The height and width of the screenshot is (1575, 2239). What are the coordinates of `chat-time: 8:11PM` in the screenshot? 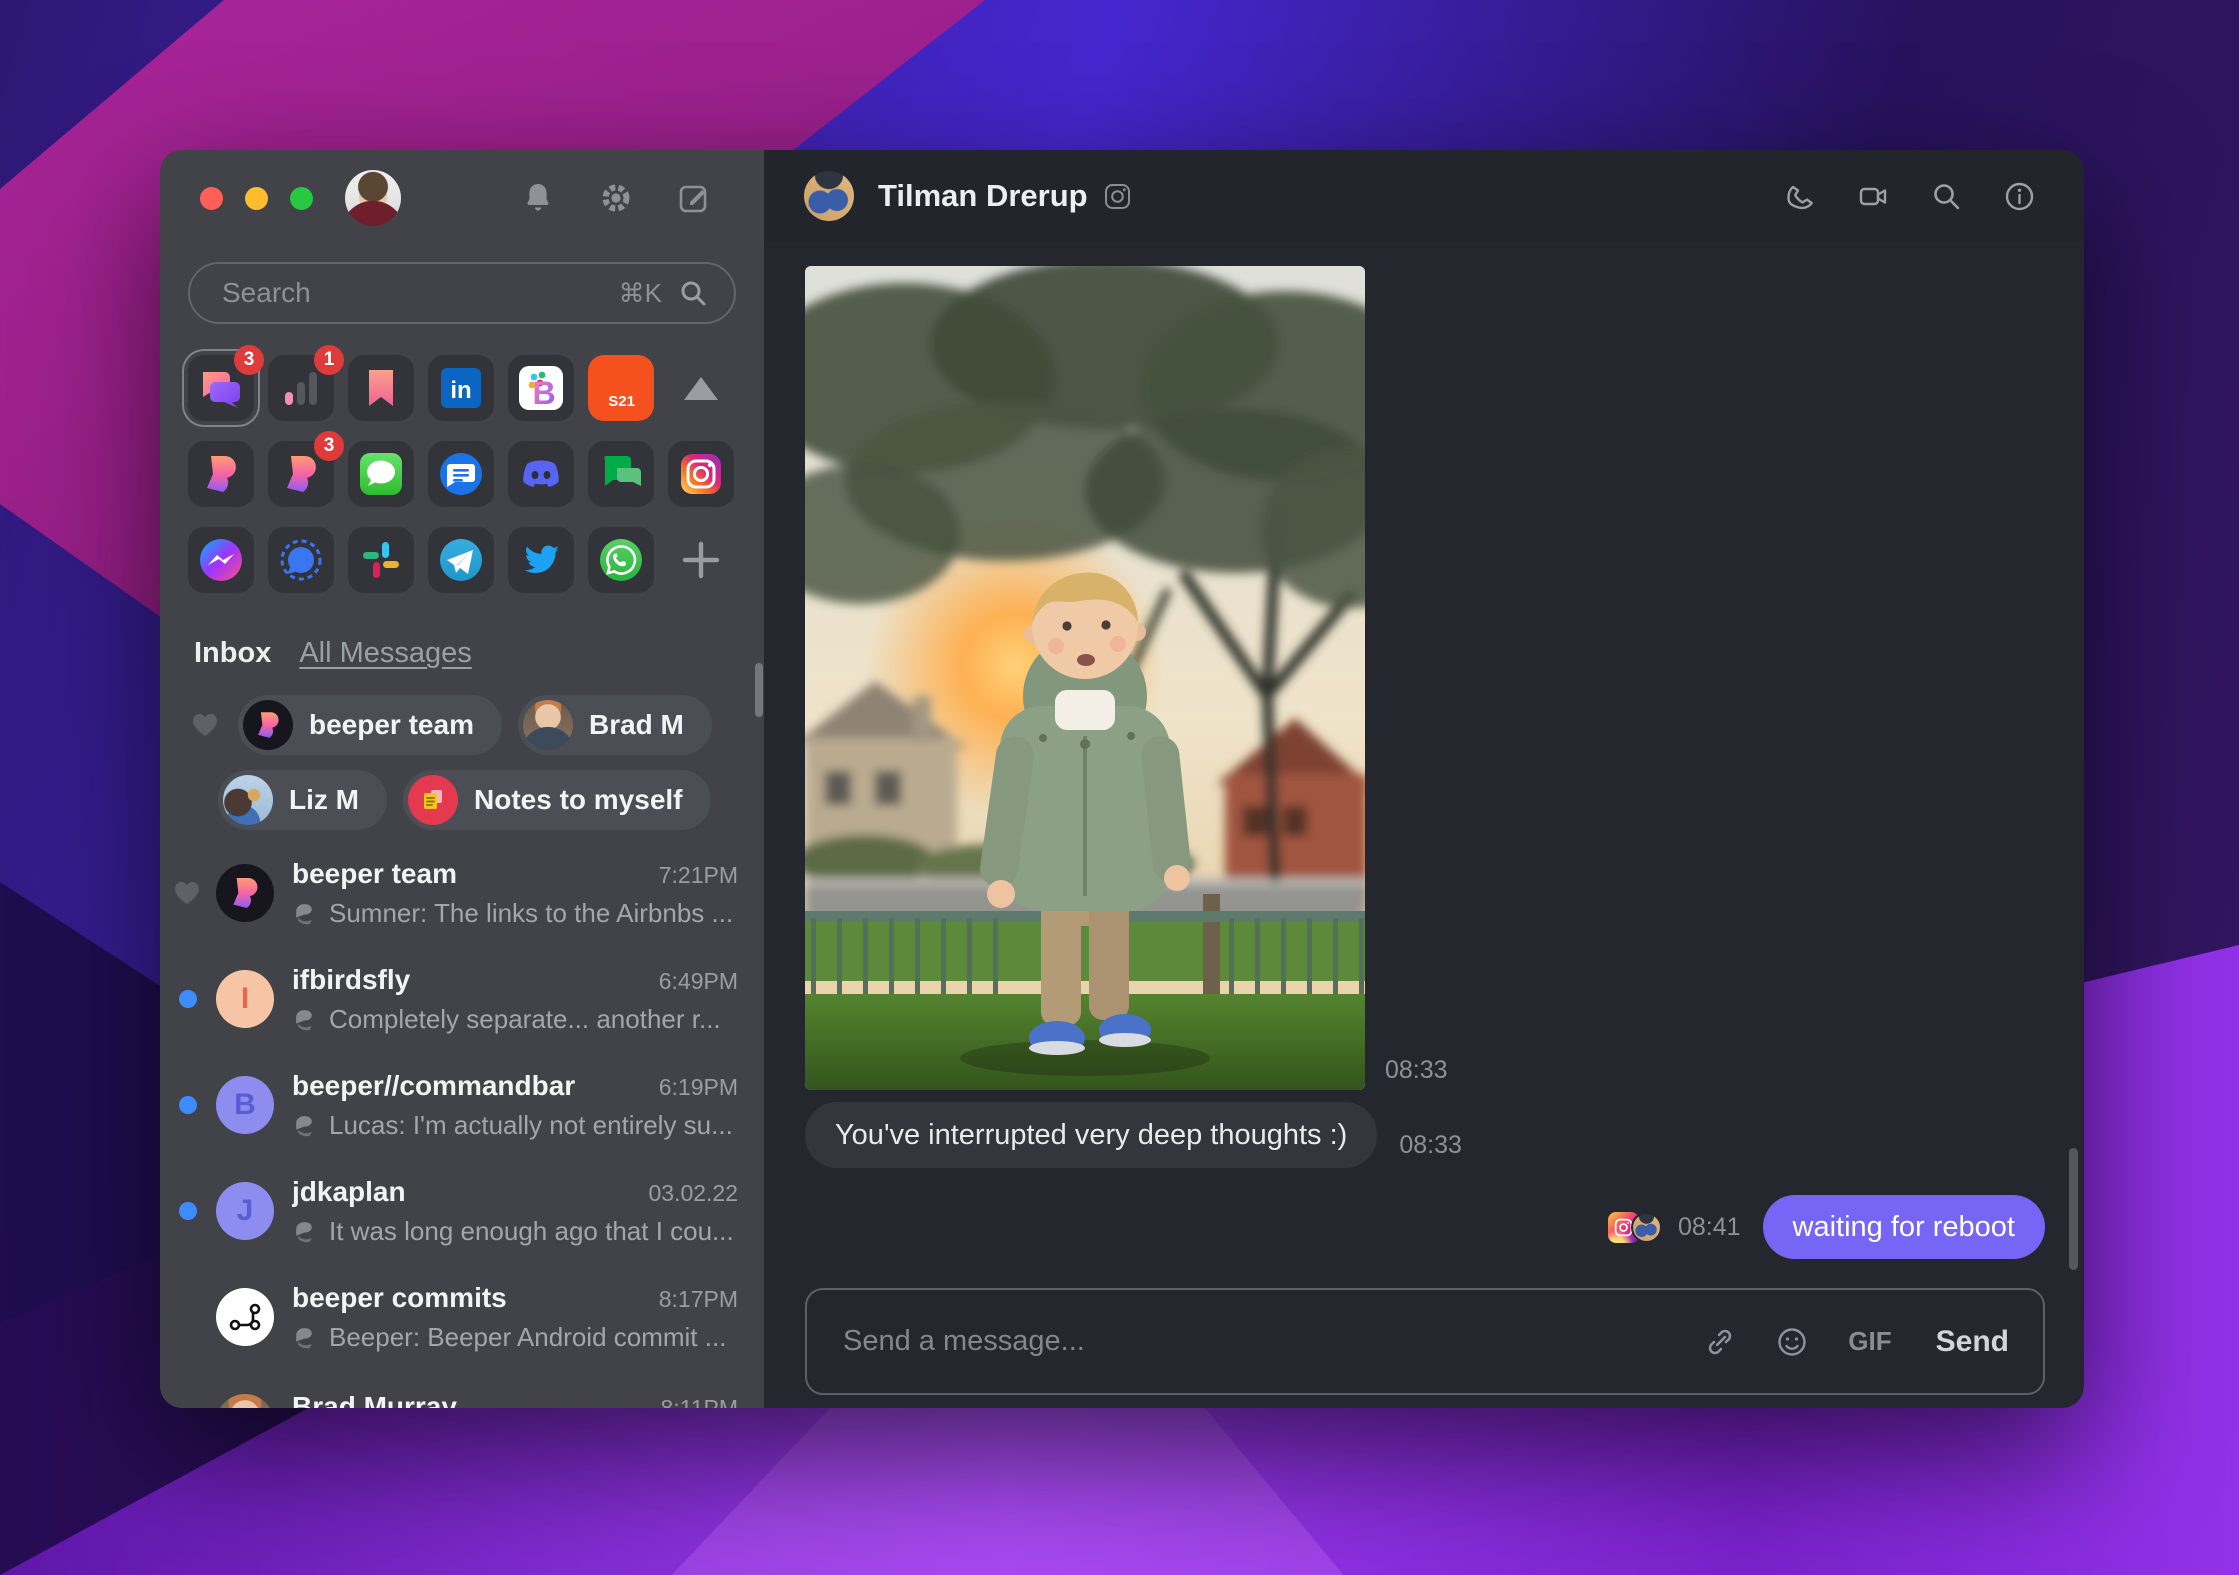 It's located at (699, 1401).